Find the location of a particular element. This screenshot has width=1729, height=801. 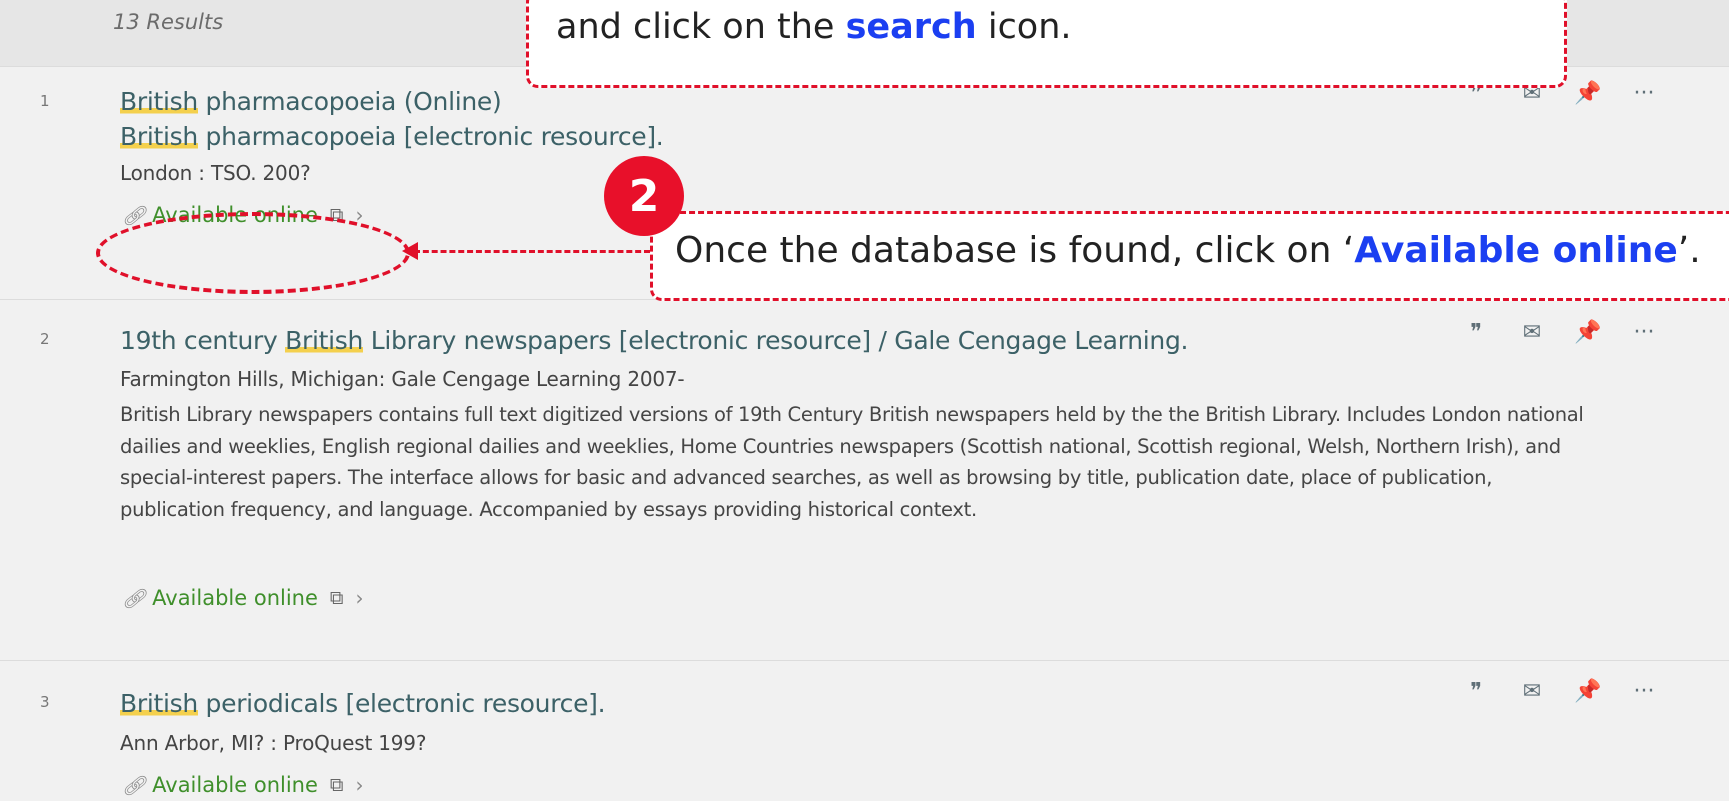

title-text: 19th century is located at coordinates (203, 340).